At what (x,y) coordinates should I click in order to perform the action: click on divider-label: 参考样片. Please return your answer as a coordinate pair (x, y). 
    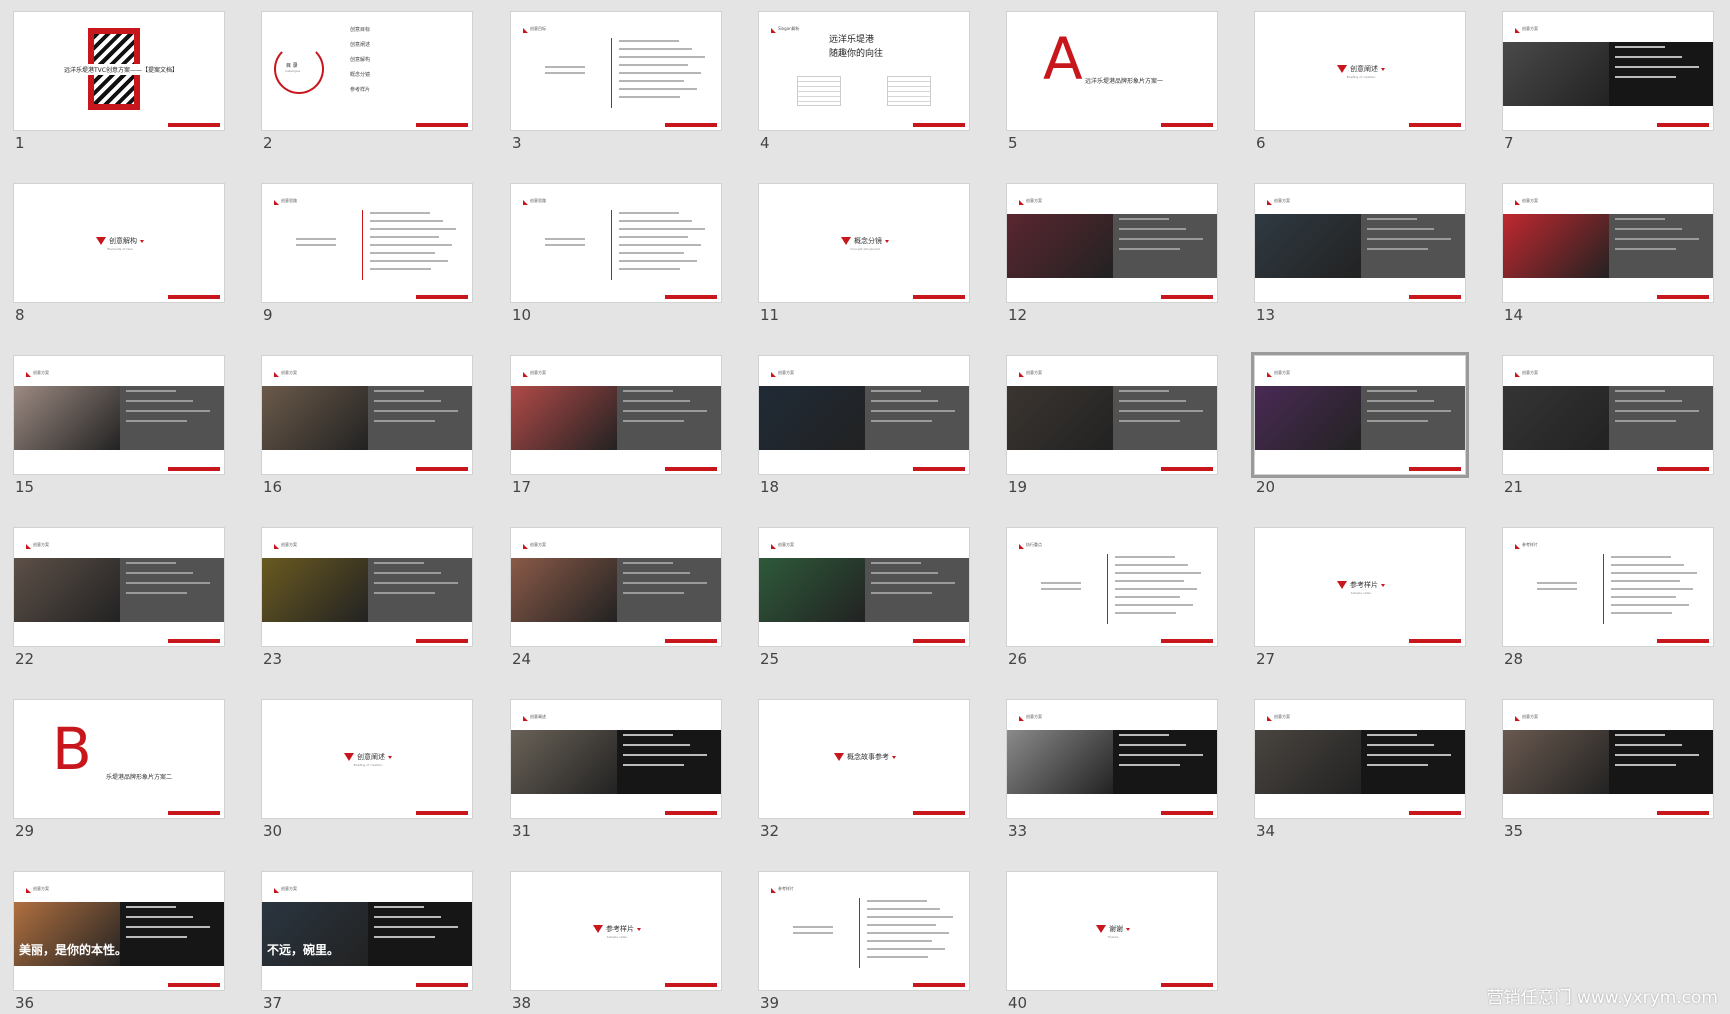
    Looking at the image, I should click on (1364, 585).